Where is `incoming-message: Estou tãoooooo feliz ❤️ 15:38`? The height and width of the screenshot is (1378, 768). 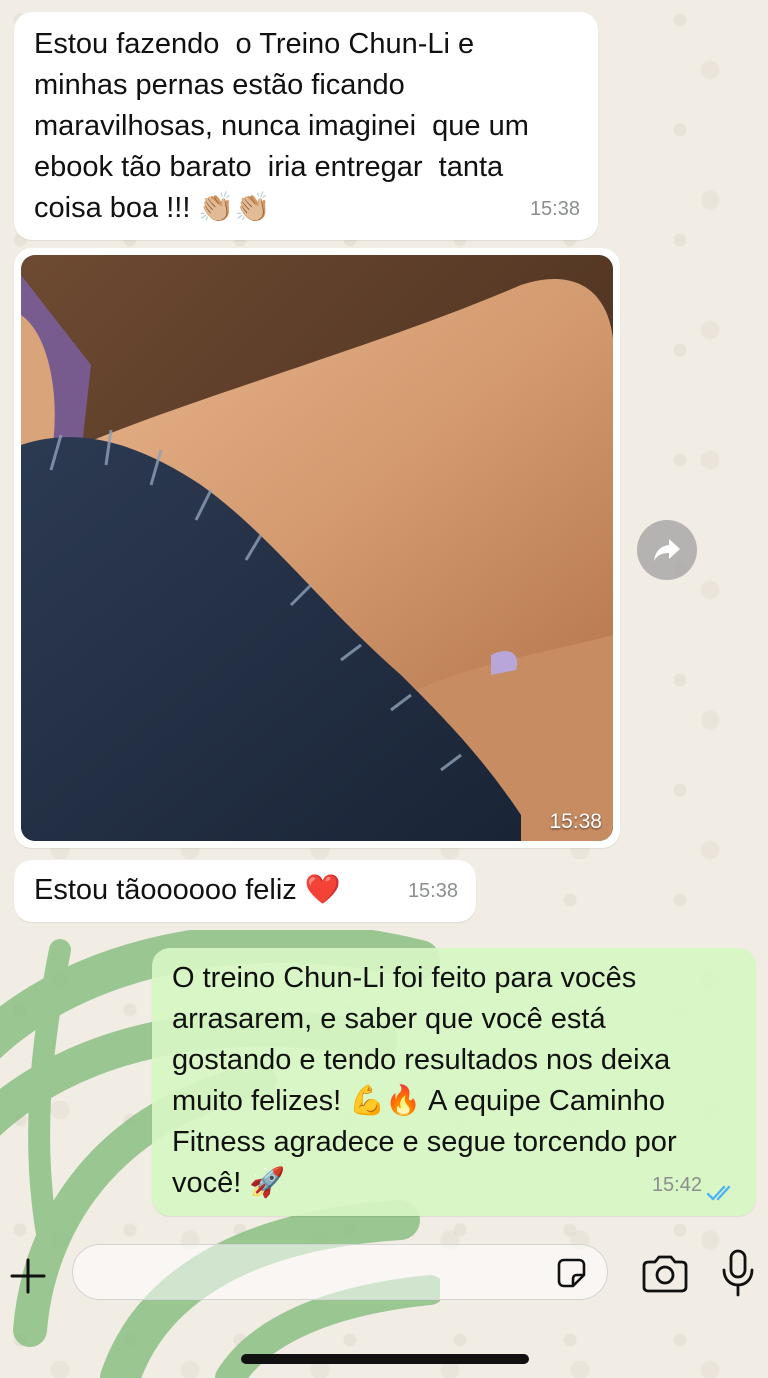
incoming-message: Estou tãoooooo feliz ❤️ 15:38 is located at coordinates (245, 891).